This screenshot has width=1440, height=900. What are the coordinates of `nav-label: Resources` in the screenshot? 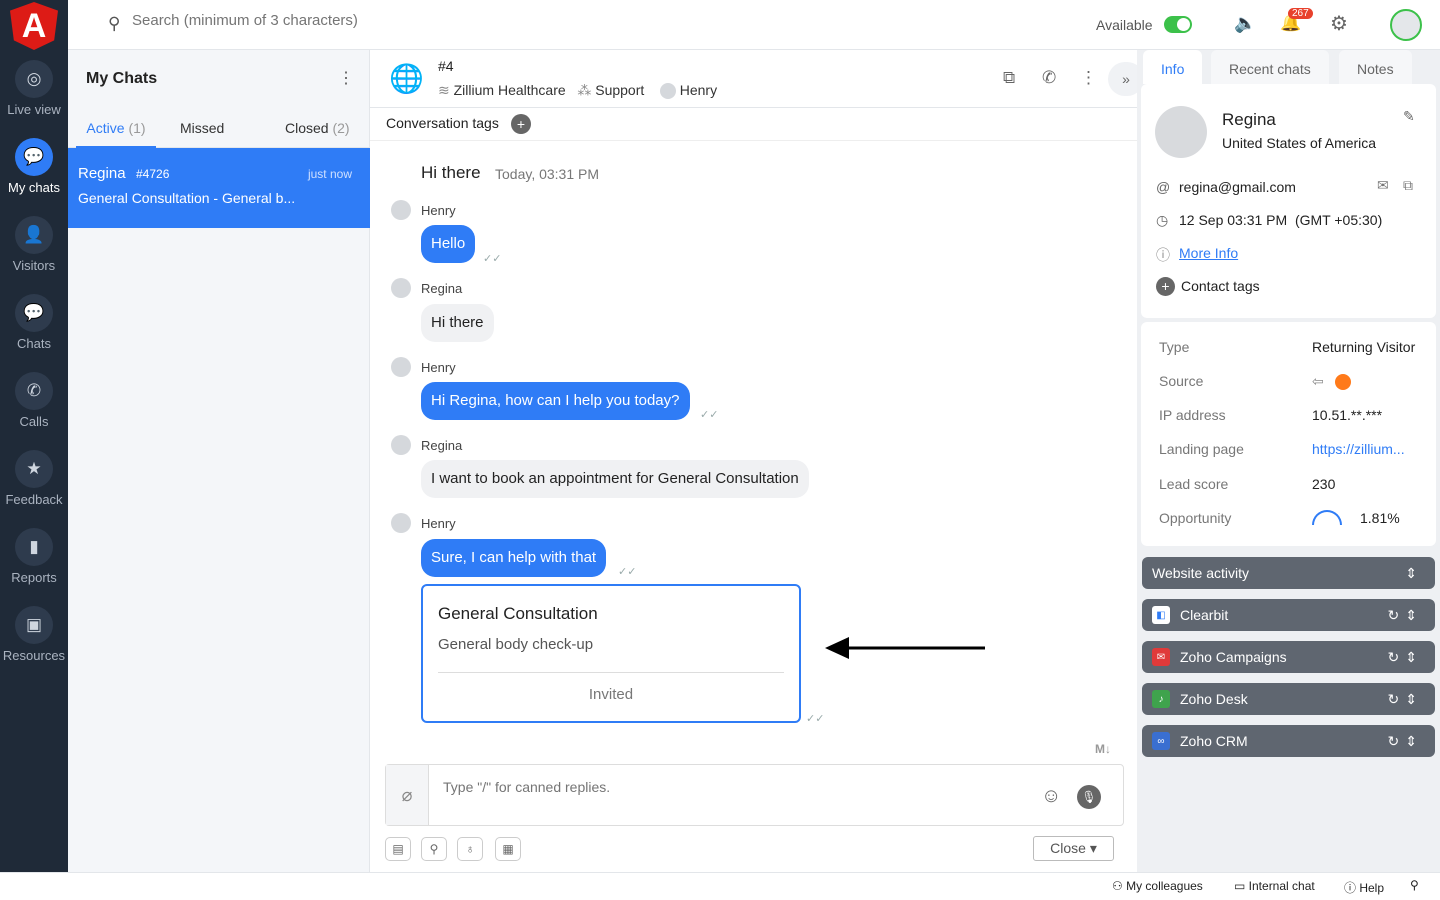 It's located at (34, 655).